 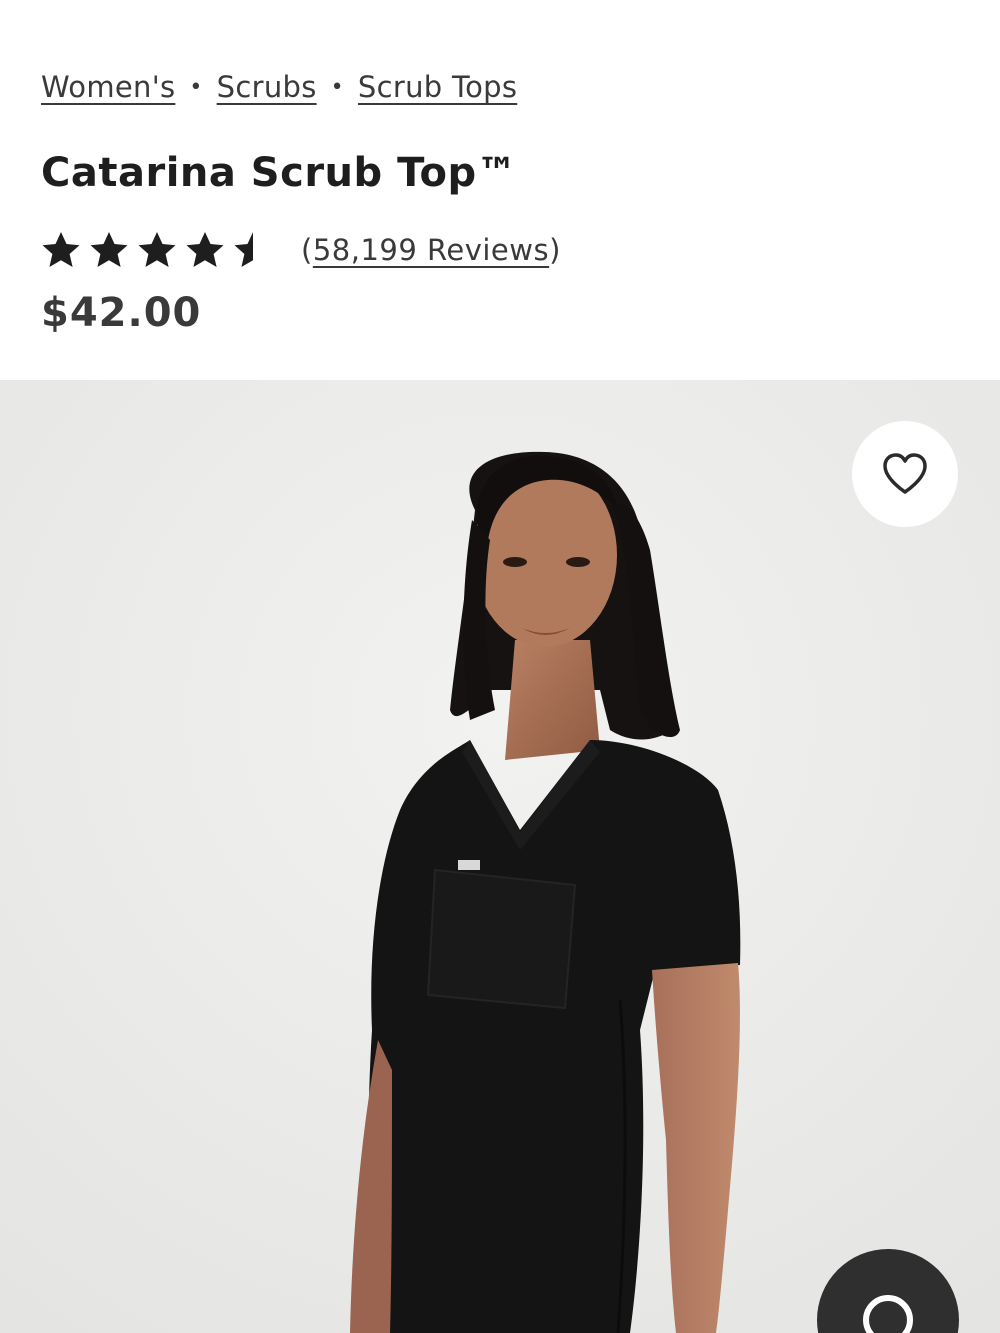 I want to click on product-price: $42.00, so click(x=121, y=313).